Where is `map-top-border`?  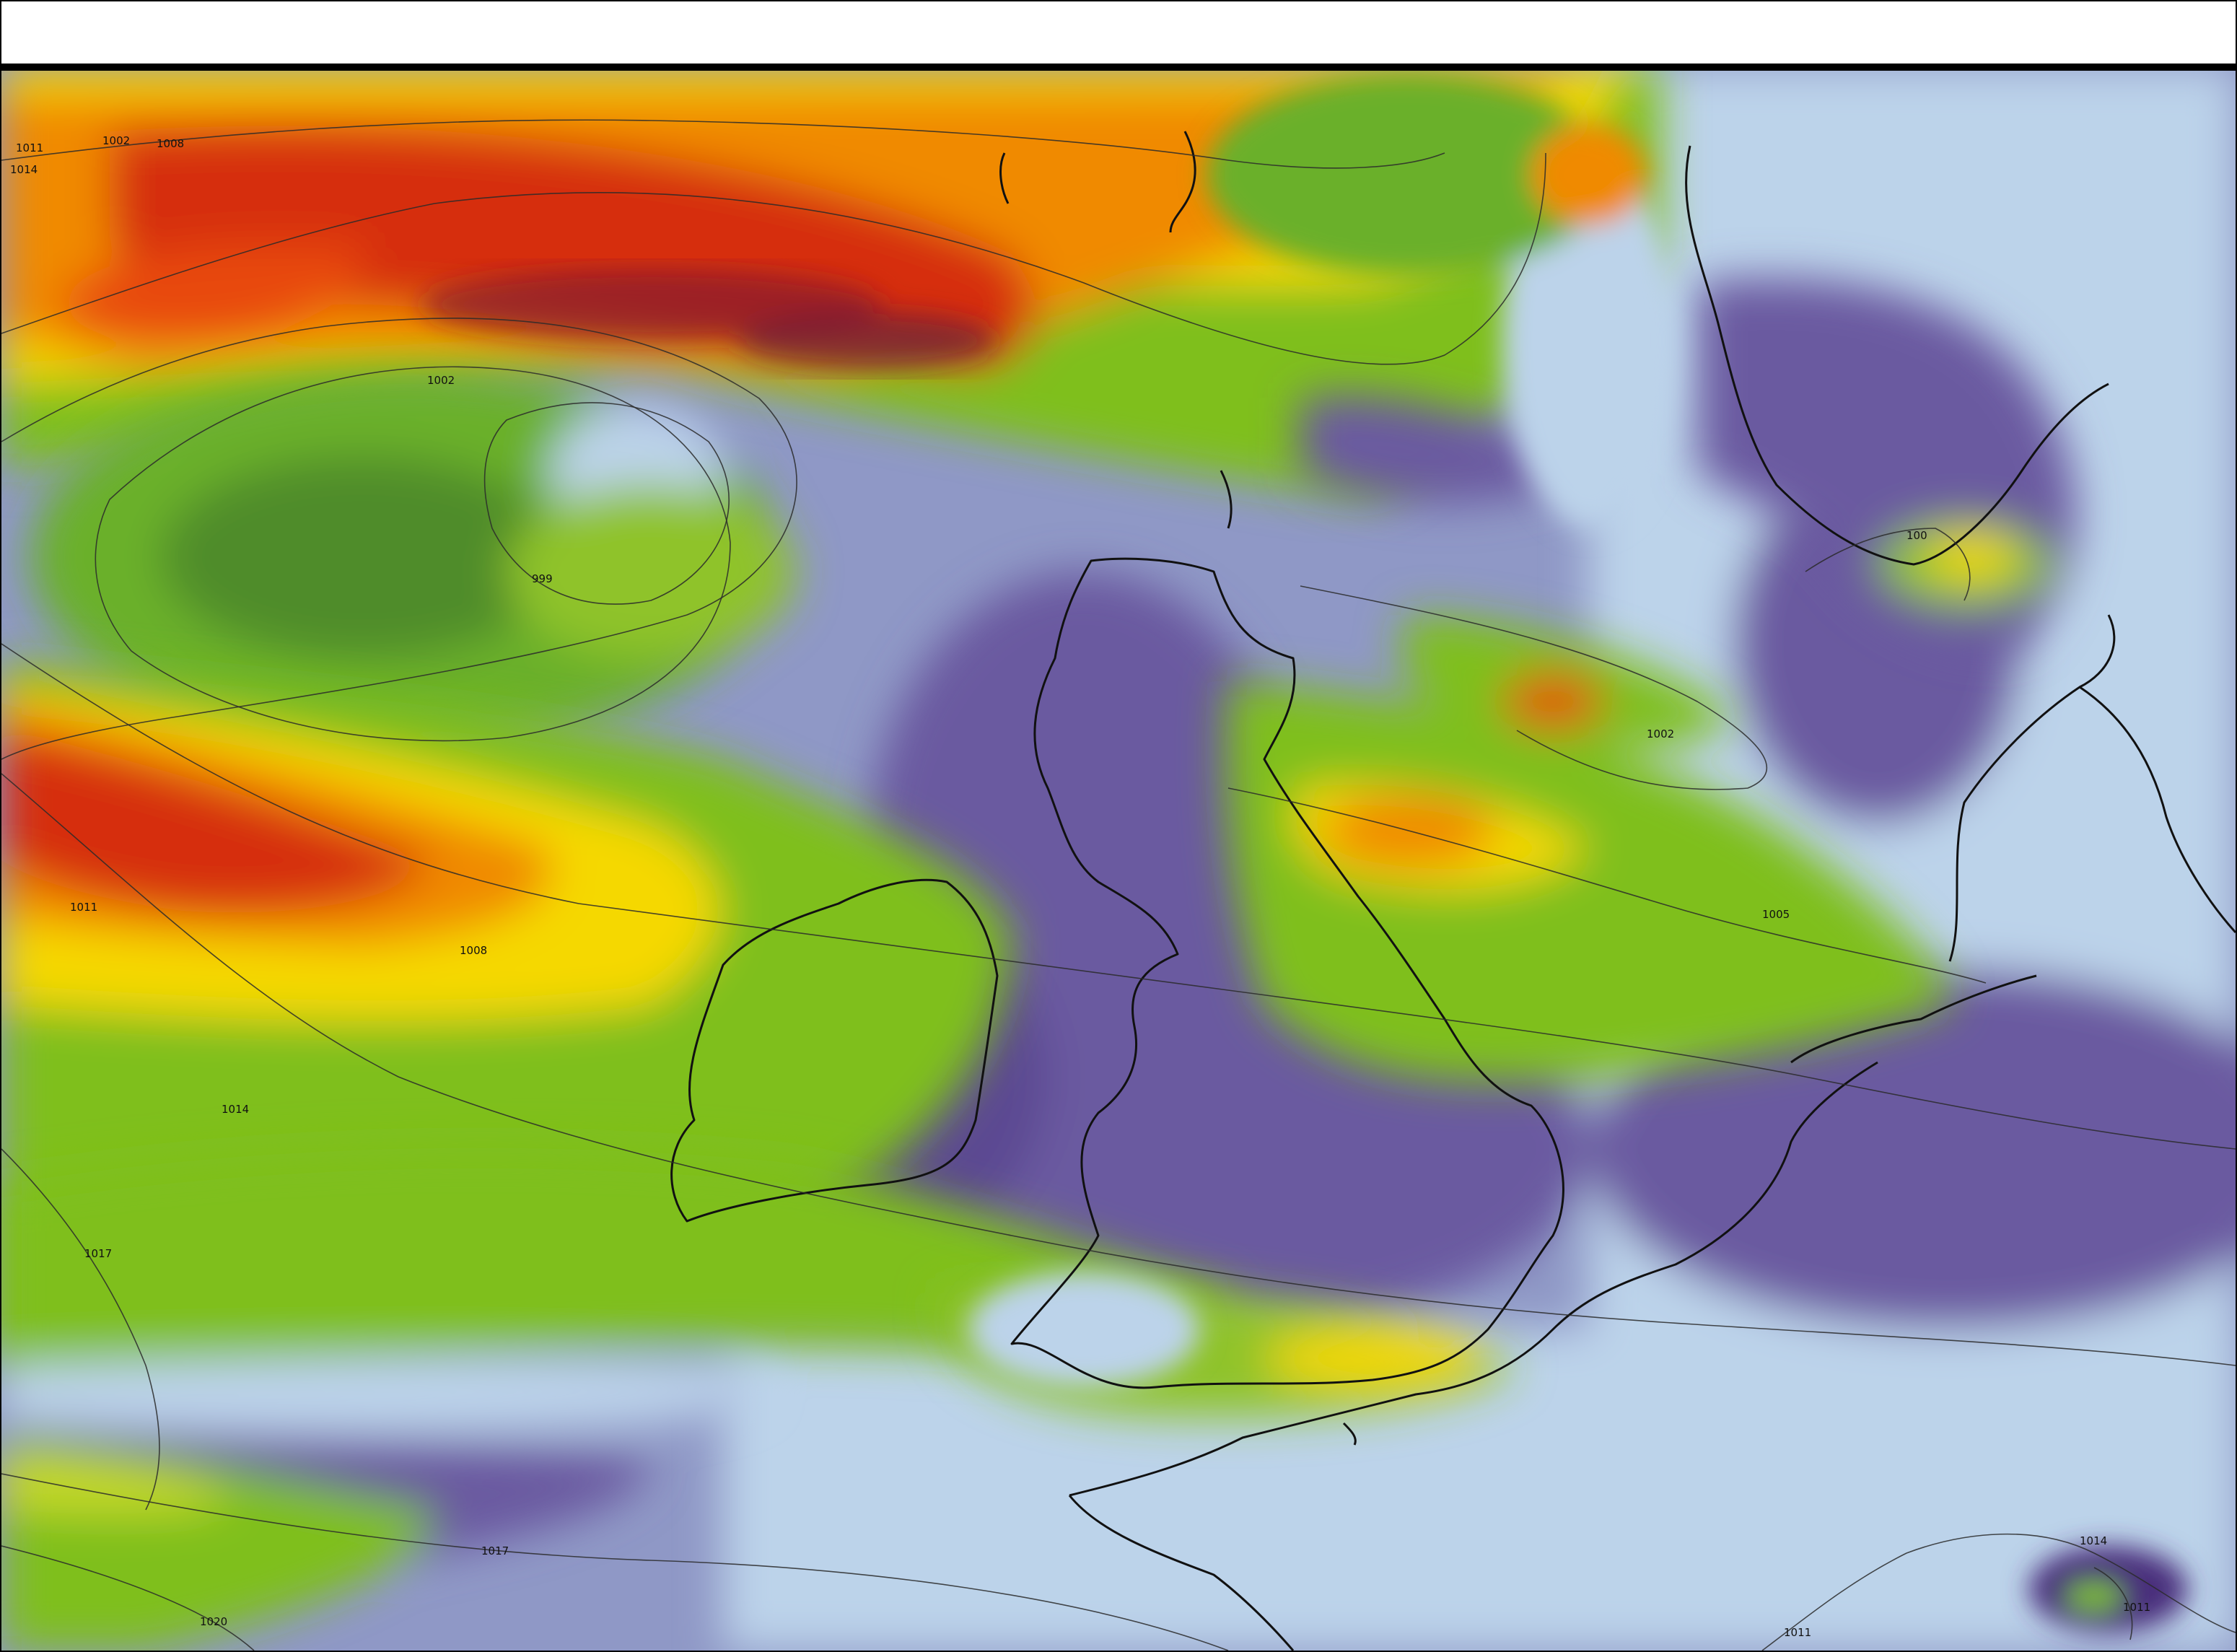 map-top-border is located at coordinates (1118, 67).